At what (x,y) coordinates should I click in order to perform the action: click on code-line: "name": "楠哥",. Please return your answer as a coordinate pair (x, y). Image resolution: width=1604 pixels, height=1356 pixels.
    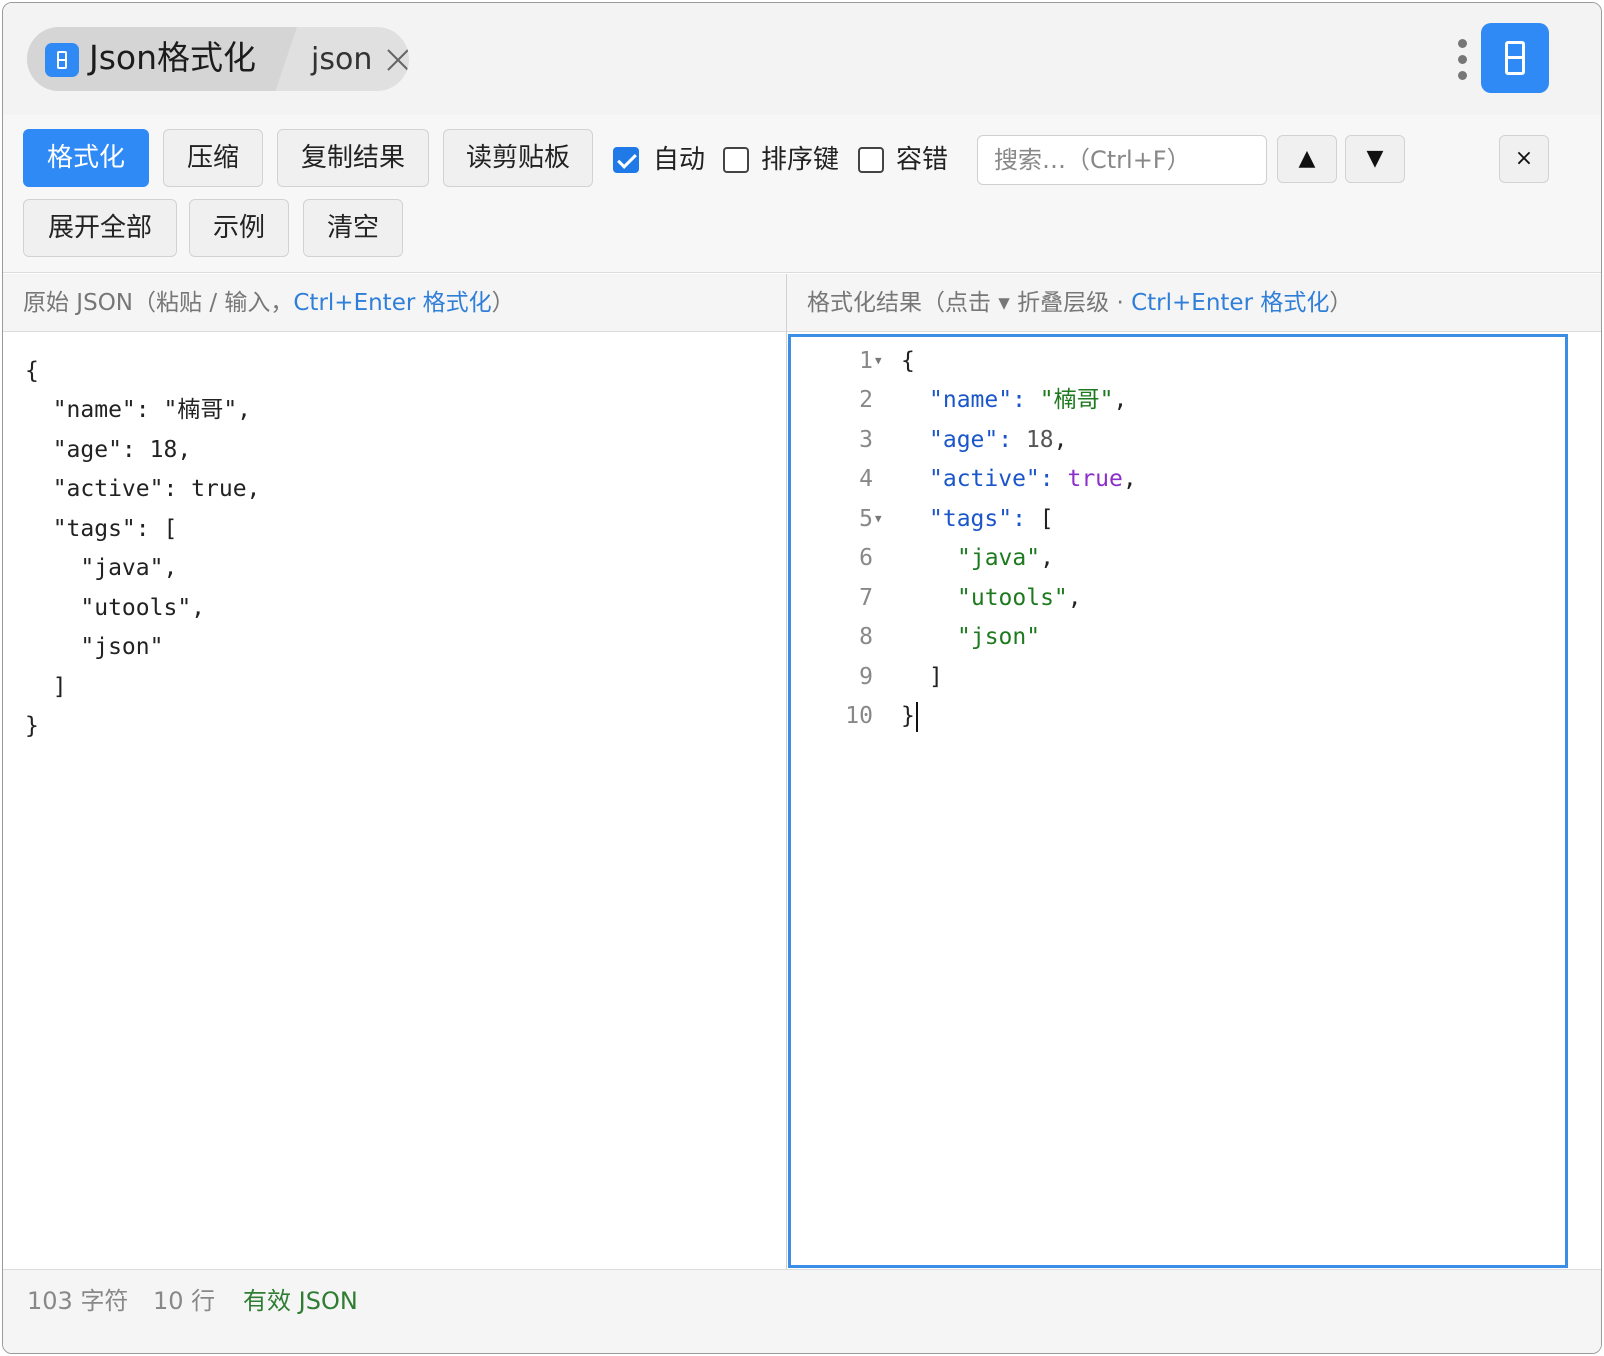
    Looking at the image, I should click on (1028, 400).